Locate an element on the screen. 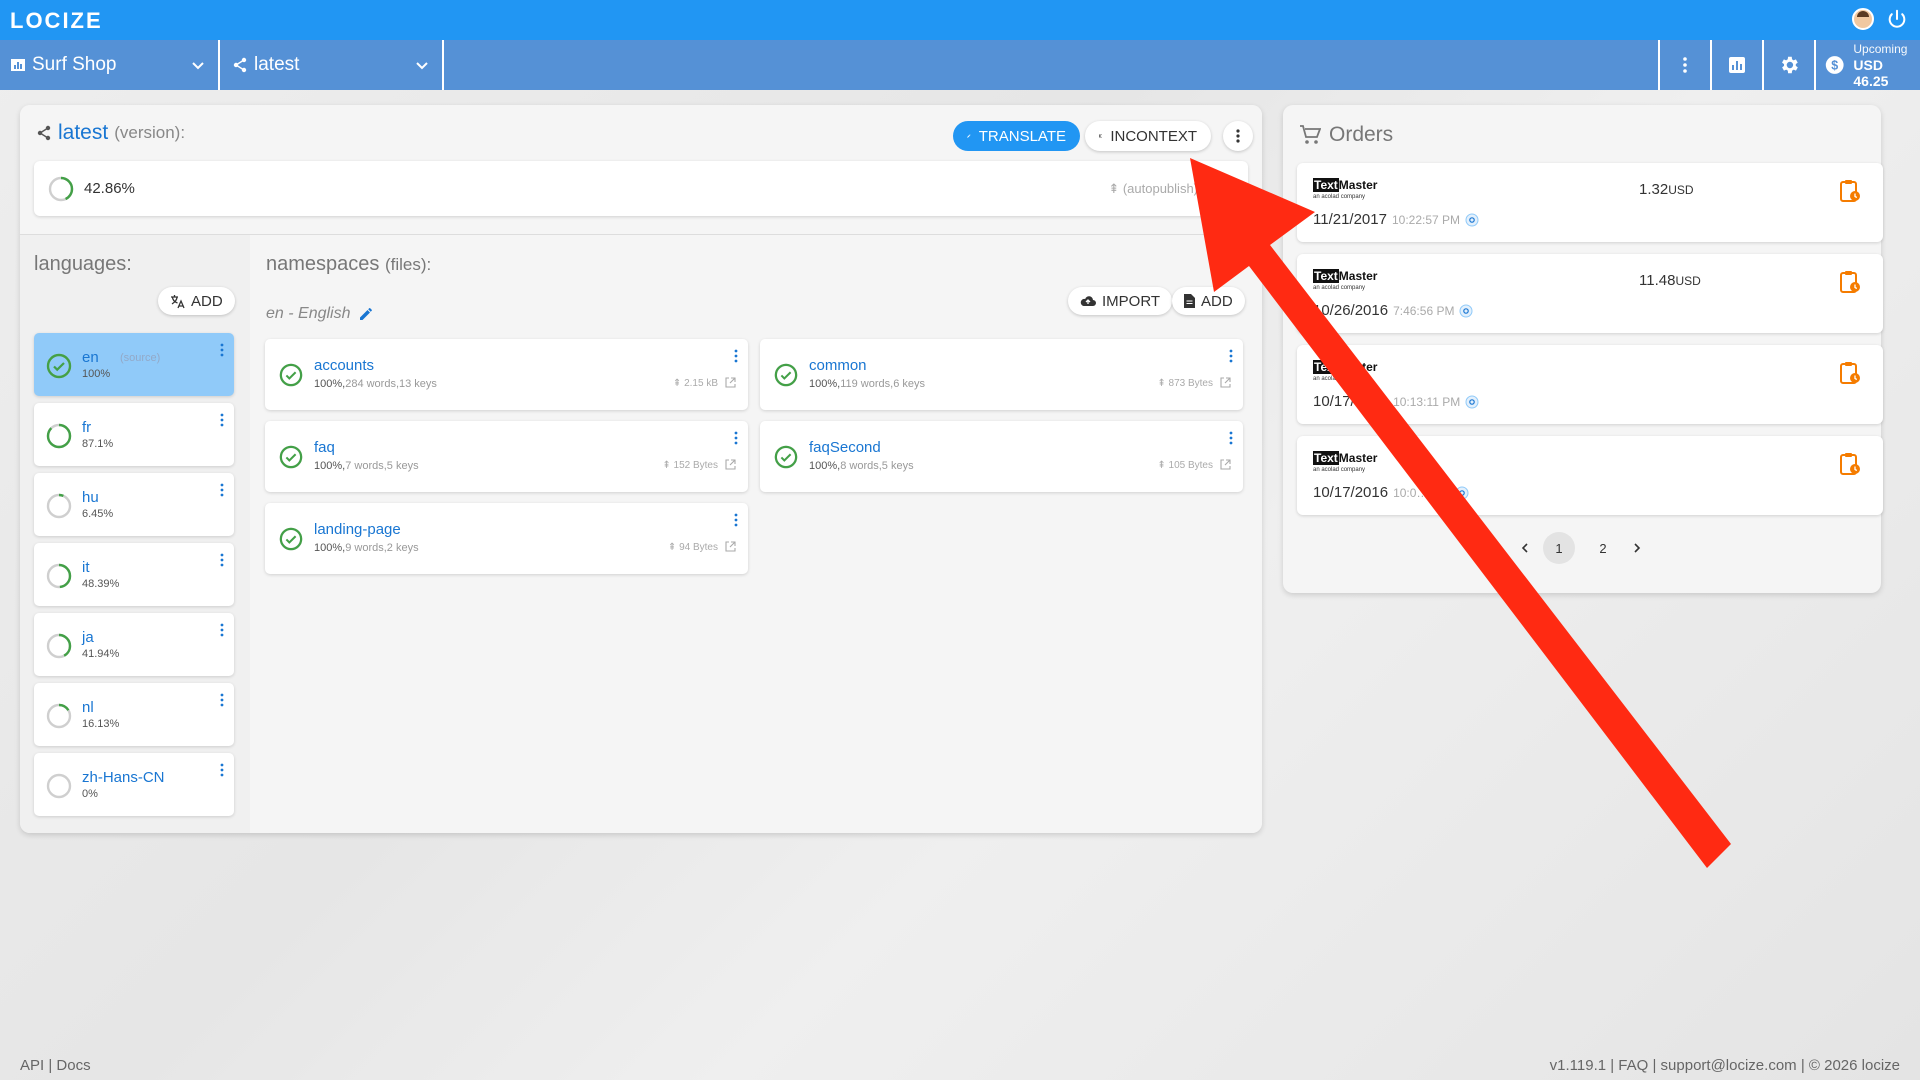 The width and height of the screenshot is (1920, 1080). namespace-item-accounts: accounts 100%,284 words,13 keys ⇞ 2.15 kB is located at coordinates (506, 374).